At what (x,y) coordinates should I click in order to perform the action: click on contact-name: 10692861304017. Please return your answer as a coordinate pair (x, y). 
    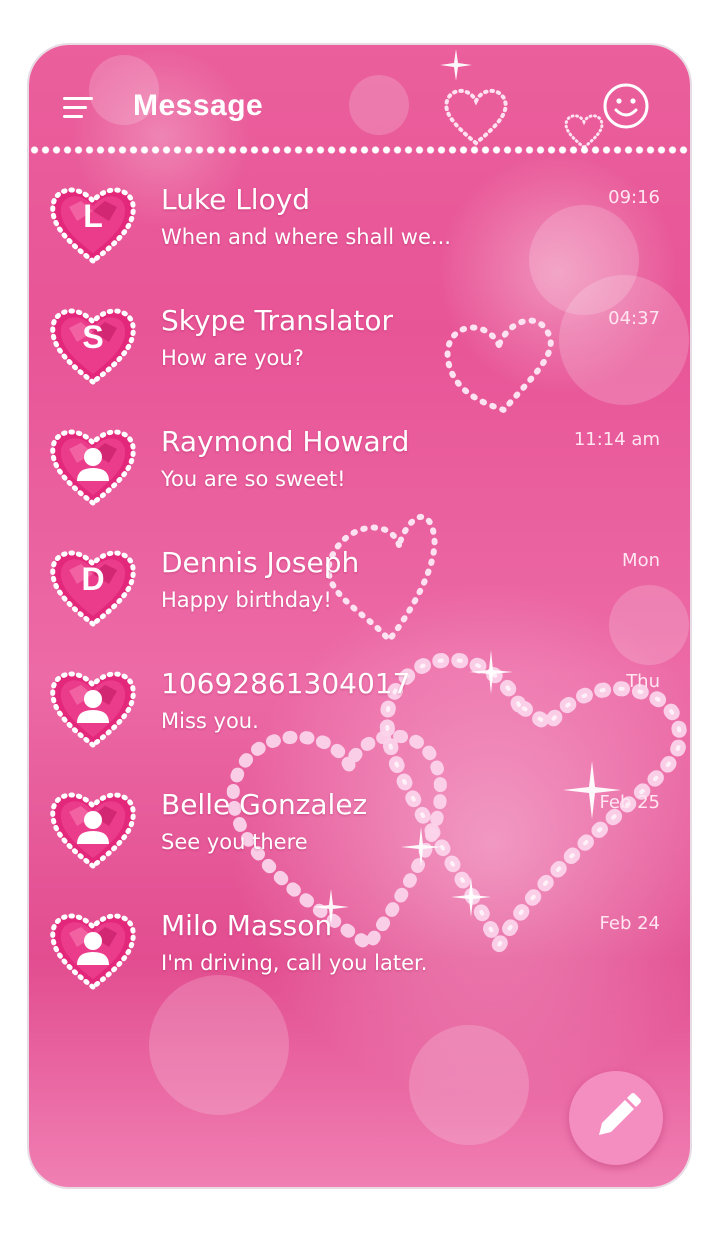
    Looking at the image, I should click on (286, 683).